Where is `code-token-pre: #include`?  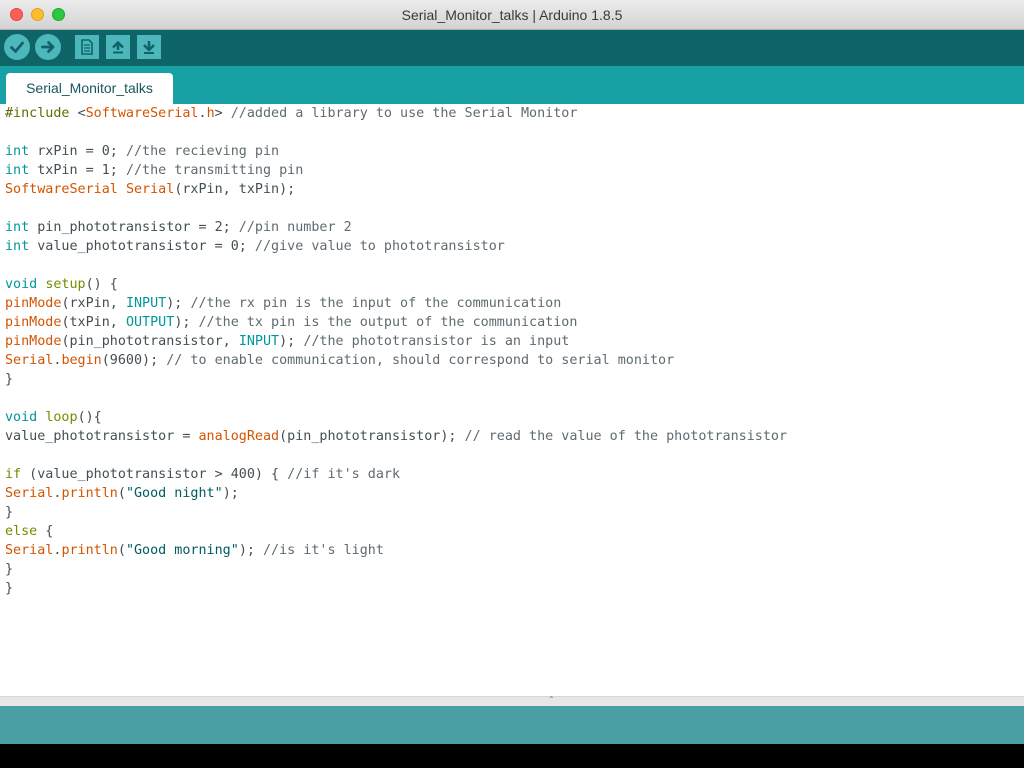 code-token-pre: #include is located at coordinates (41, 113).